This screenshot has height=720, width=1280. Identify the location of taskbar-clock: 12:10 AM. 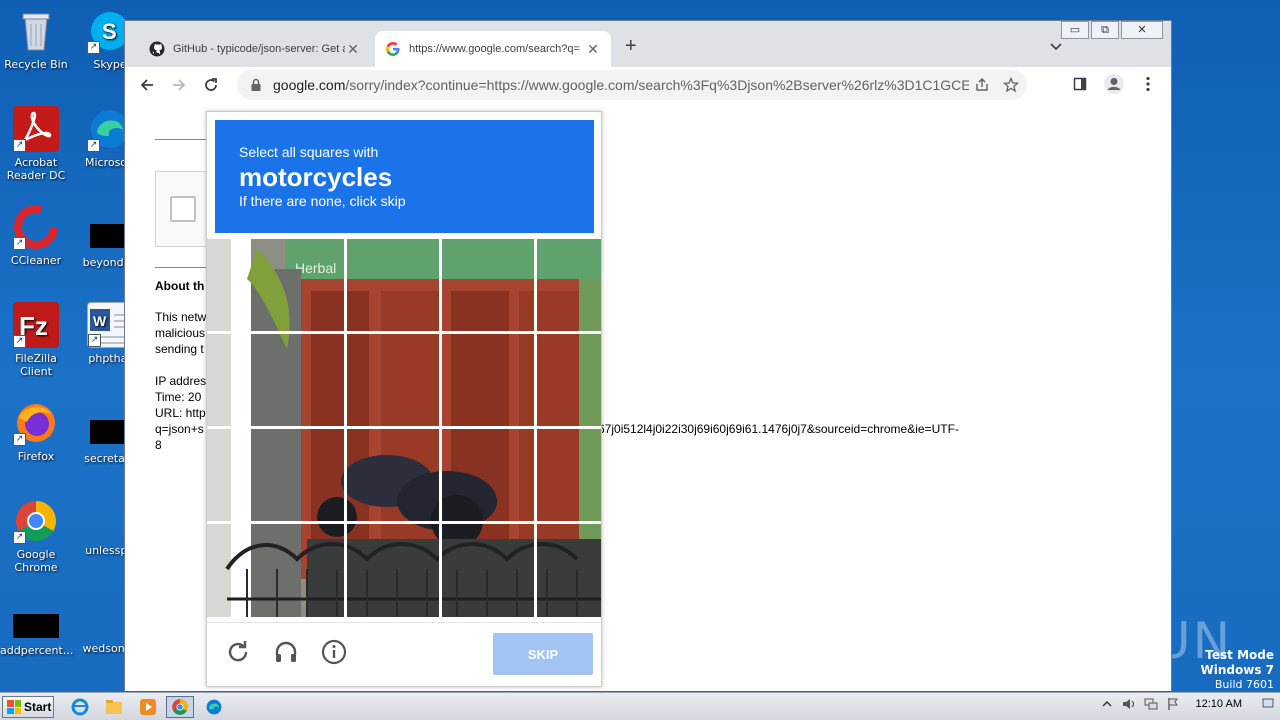
(1219, 704).